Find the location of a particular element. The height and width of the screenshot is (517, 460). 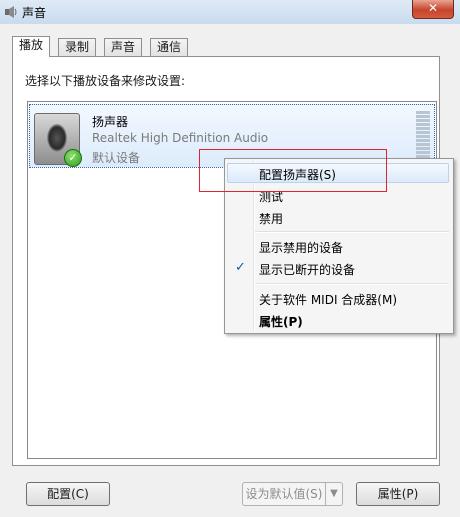

instruction-label: 选择以下播放设备来修改设置: is located at coordinates (105, 81).